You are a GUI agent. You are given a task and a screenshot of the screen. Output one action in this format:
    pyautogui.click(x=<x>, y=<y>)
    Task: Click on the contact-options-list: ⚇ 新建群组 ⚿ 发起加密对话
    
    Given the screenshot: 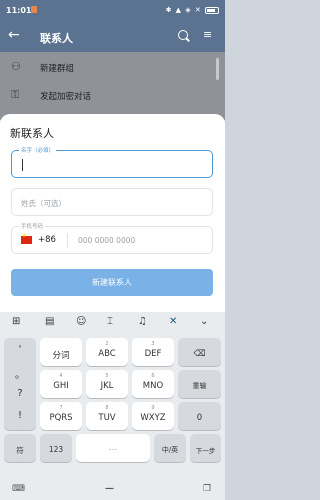 What is the action you would take?
    pyautogui.click(x=112, y=86)
    